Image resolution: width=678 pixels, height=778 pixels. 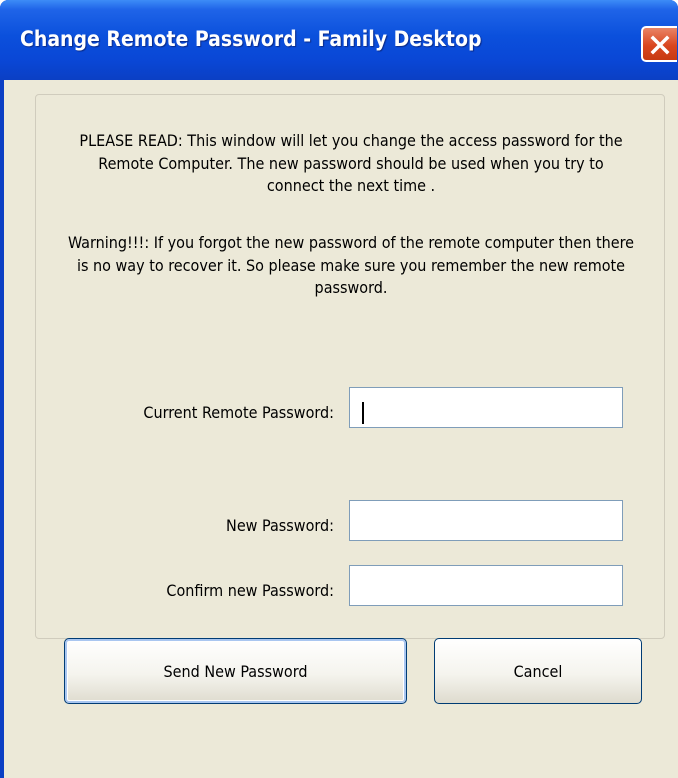 What do you see at coordinates (363, 413) in the screenshot?
I see `text-caret` at bounding box center [363, 413].